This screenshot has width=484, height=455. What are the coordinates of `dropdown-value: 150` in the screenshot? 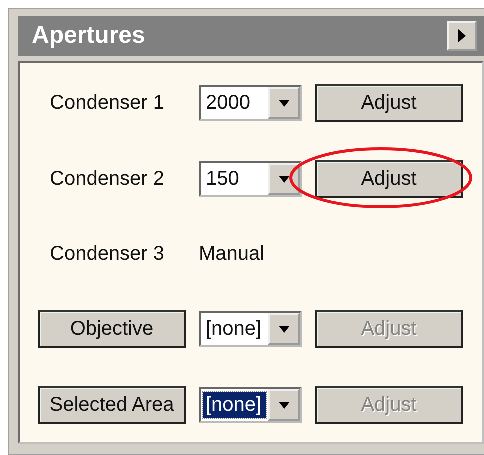 It's located at (222, 179).